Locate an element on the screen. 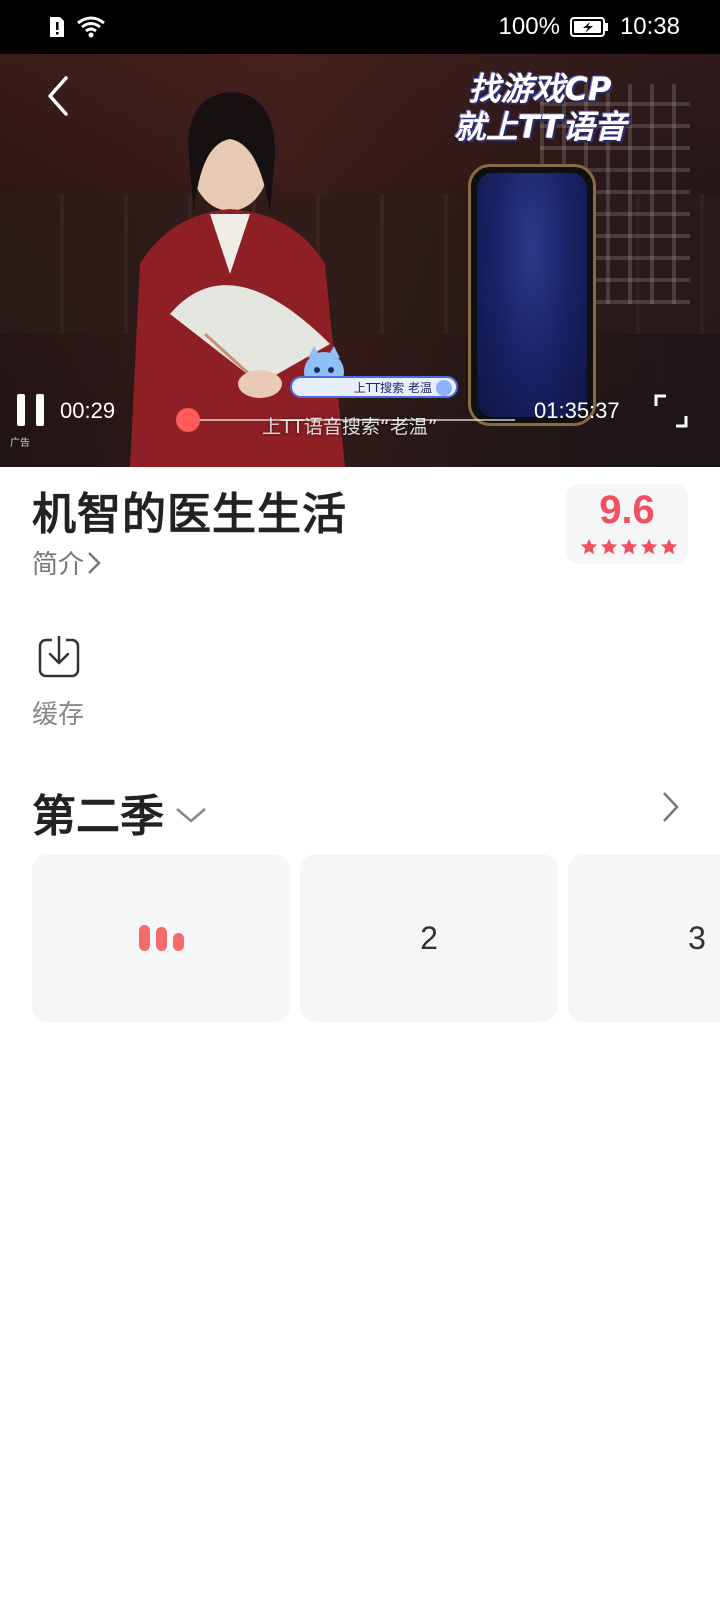 The image size is (720, 1600). download-icon is located at coordinates (64, 659).